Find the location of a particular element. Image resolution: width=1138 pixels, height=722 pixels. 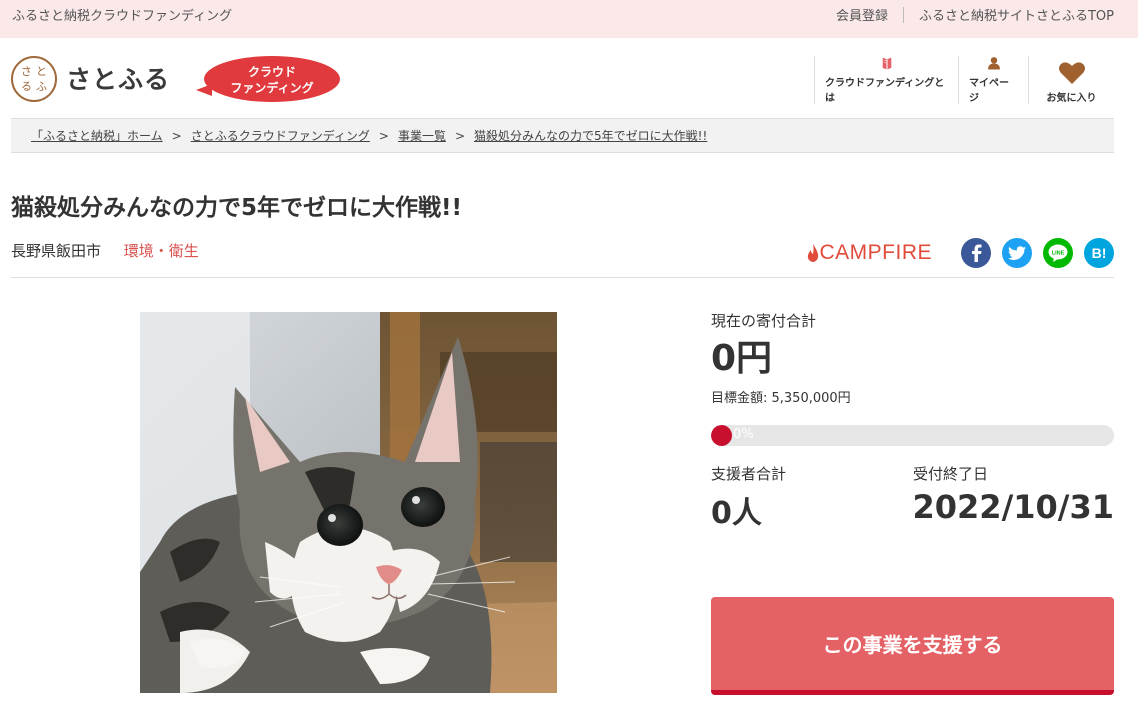

top-bar: ふるさと納税クラウドファンディング 会員登録 ふるさと納税サイトさとふるTOP is located at coordinates (569, 19).